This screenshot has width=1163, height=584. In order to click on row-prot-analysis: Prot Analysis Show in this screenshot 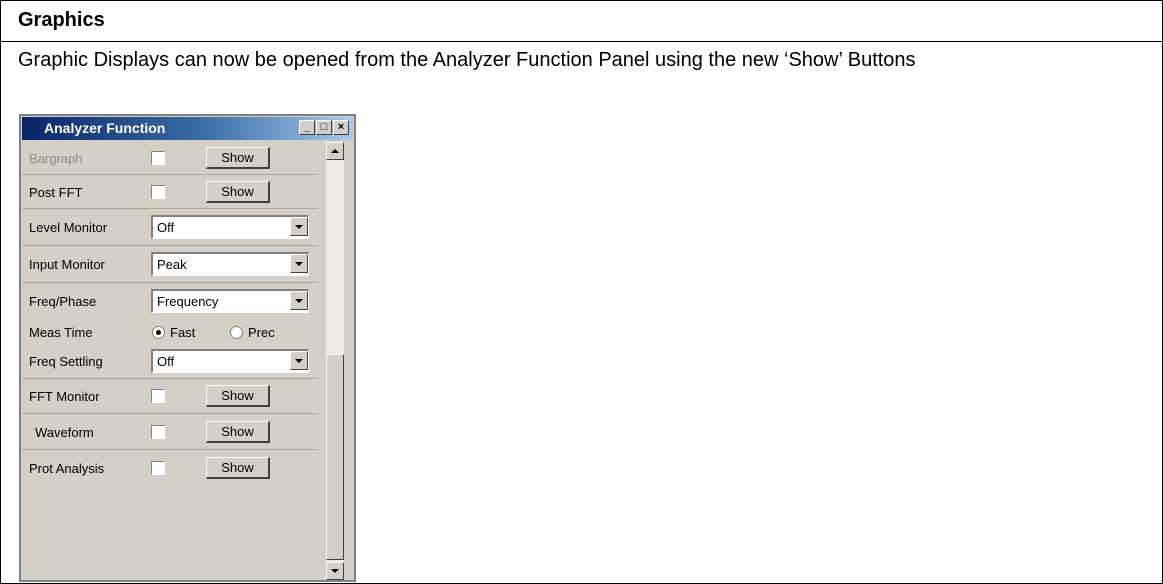, I will do `click(170, 468)`.